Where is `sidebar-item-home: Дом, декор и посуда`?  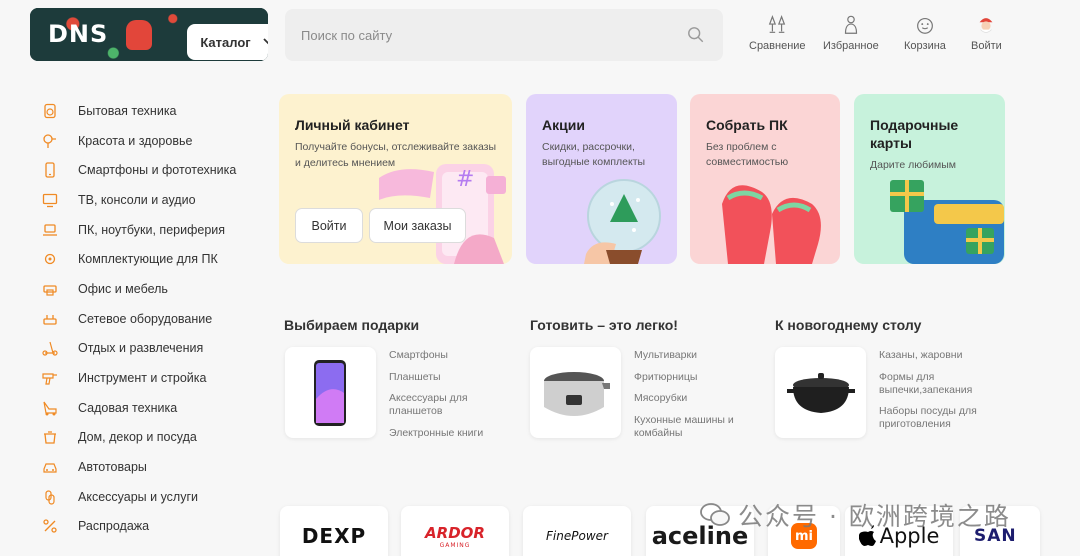
sidebar-item-home: Дом, декор и посуда is located at coordinates (155, 438).